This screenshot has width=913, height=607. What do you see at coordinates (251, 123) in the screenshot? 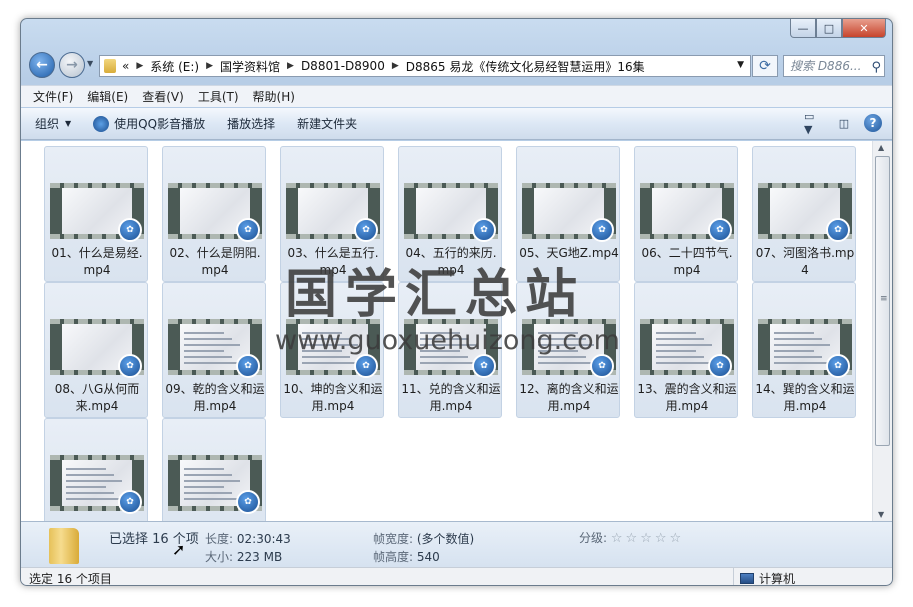
I see `play-selection-button: 播放选择` at bounding box center [251, 123].